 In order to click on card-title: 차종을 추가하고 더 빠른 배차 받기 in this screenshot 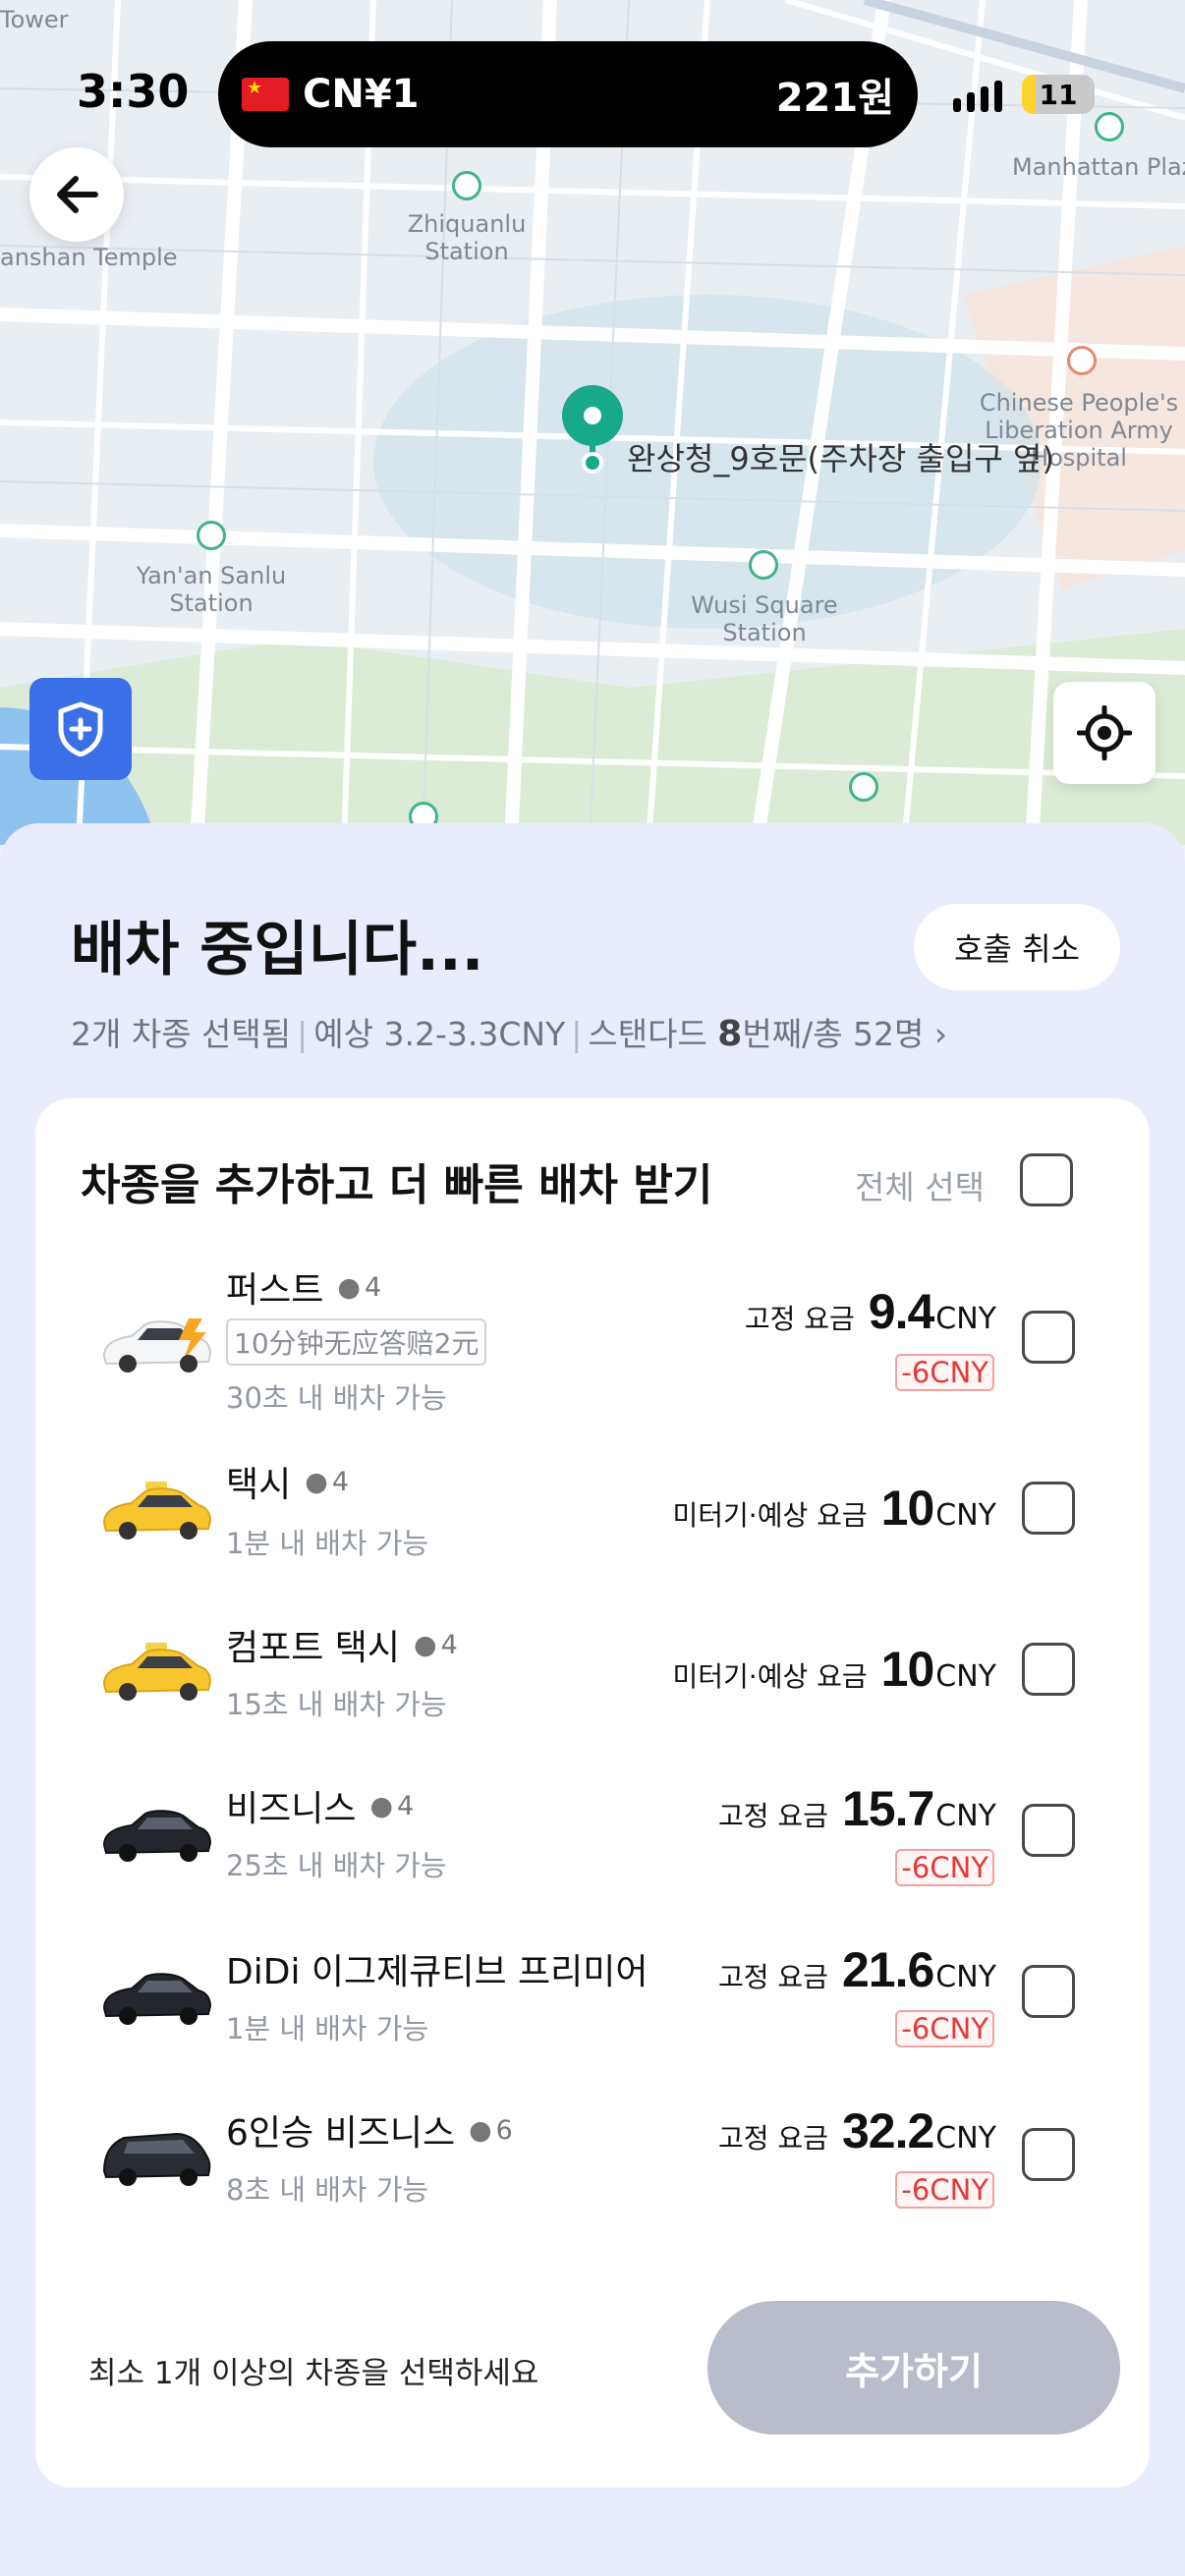, I will do `click(397, 1185)`.